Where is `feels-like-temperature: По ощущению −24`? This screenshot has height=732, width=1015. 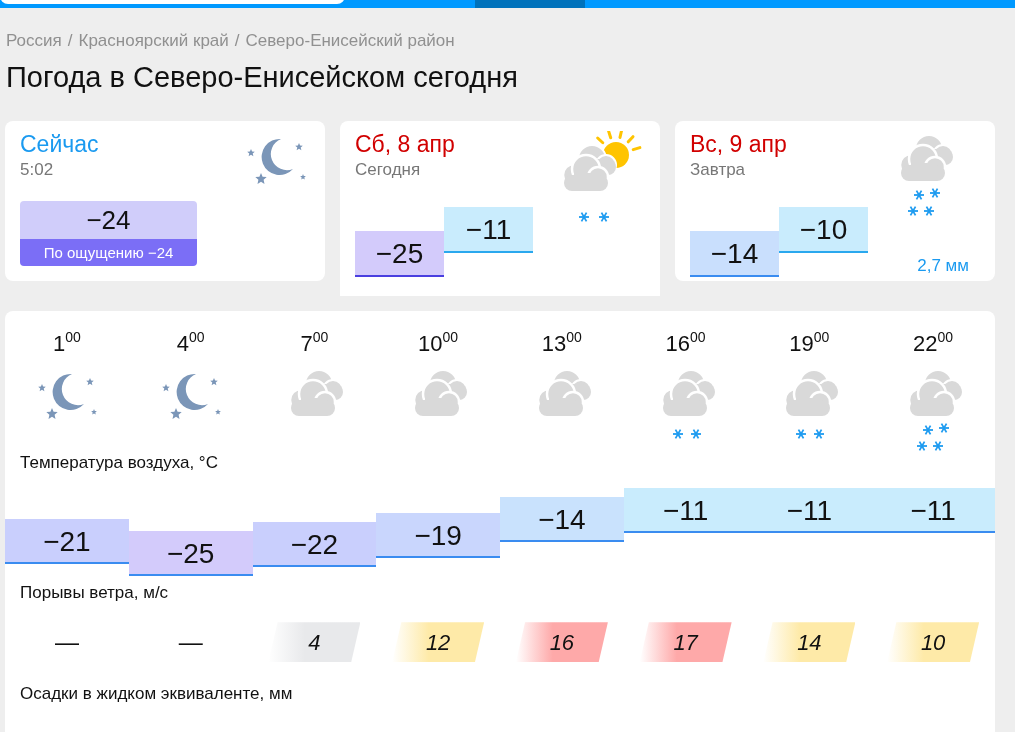 feels-like-temperature: По ощущению −24 is located at coordinates (108, 252).